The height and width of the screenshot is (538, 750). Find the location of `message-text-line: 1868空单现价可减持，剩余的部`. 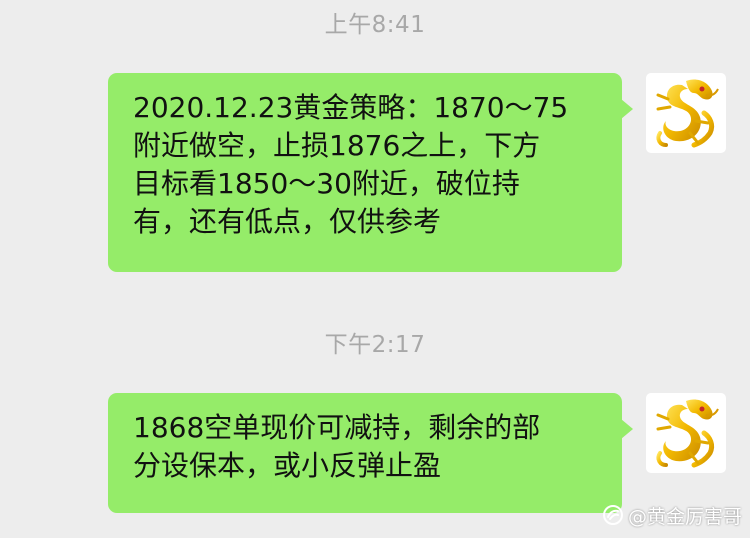

message-text-line: 1868空单现价可减持，剩余的部 is located at coordinates (337, 427).